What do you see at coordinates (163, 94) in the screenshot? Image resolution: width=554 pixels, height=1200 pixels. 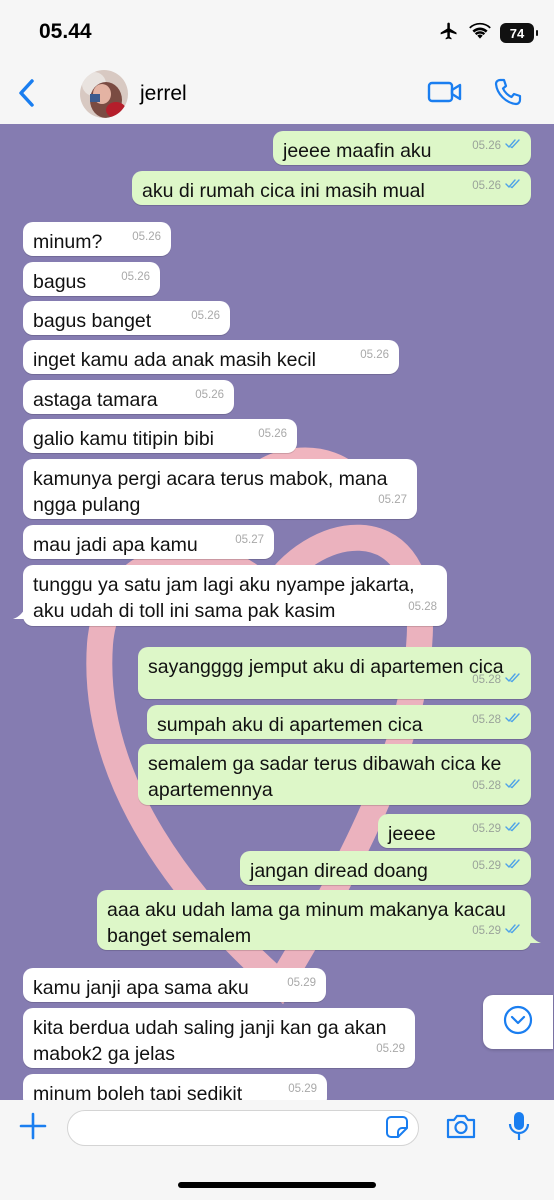 I see `contact-name: jerrel` at bounding box center [163, 94].